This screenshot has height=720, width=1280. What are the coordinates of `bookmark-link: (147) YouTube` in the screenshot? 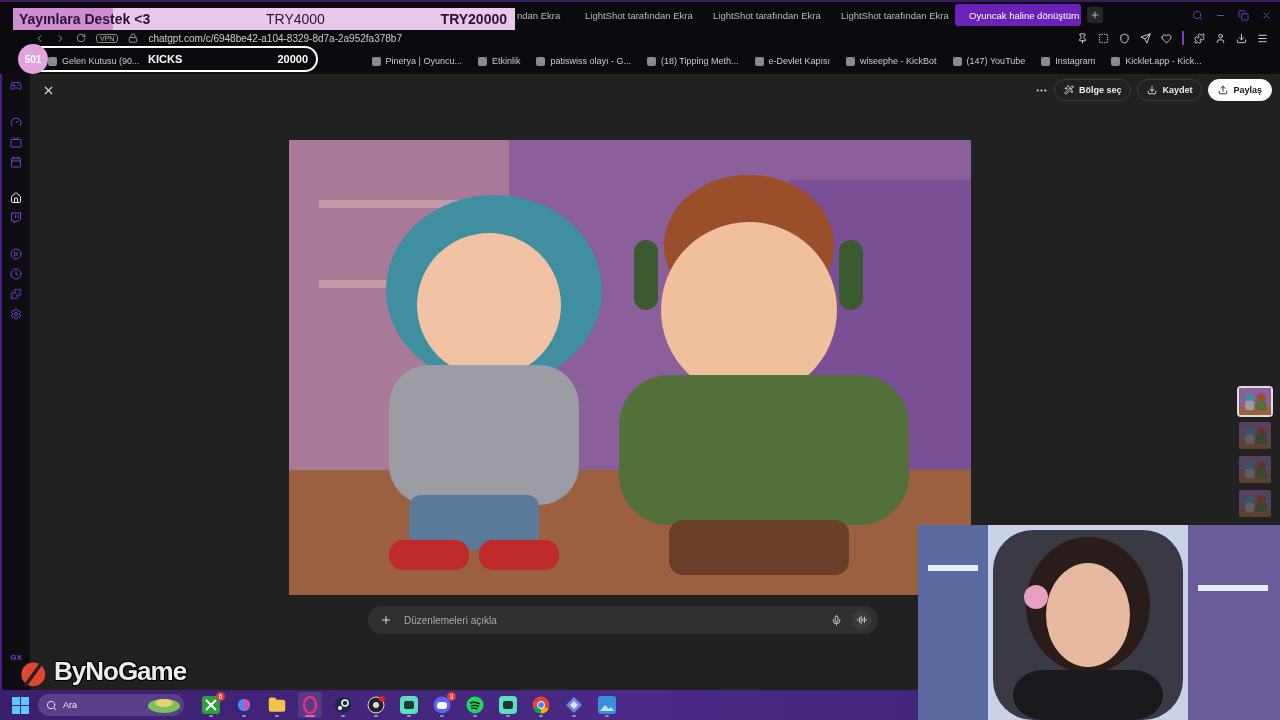 It's located at (989, 61).